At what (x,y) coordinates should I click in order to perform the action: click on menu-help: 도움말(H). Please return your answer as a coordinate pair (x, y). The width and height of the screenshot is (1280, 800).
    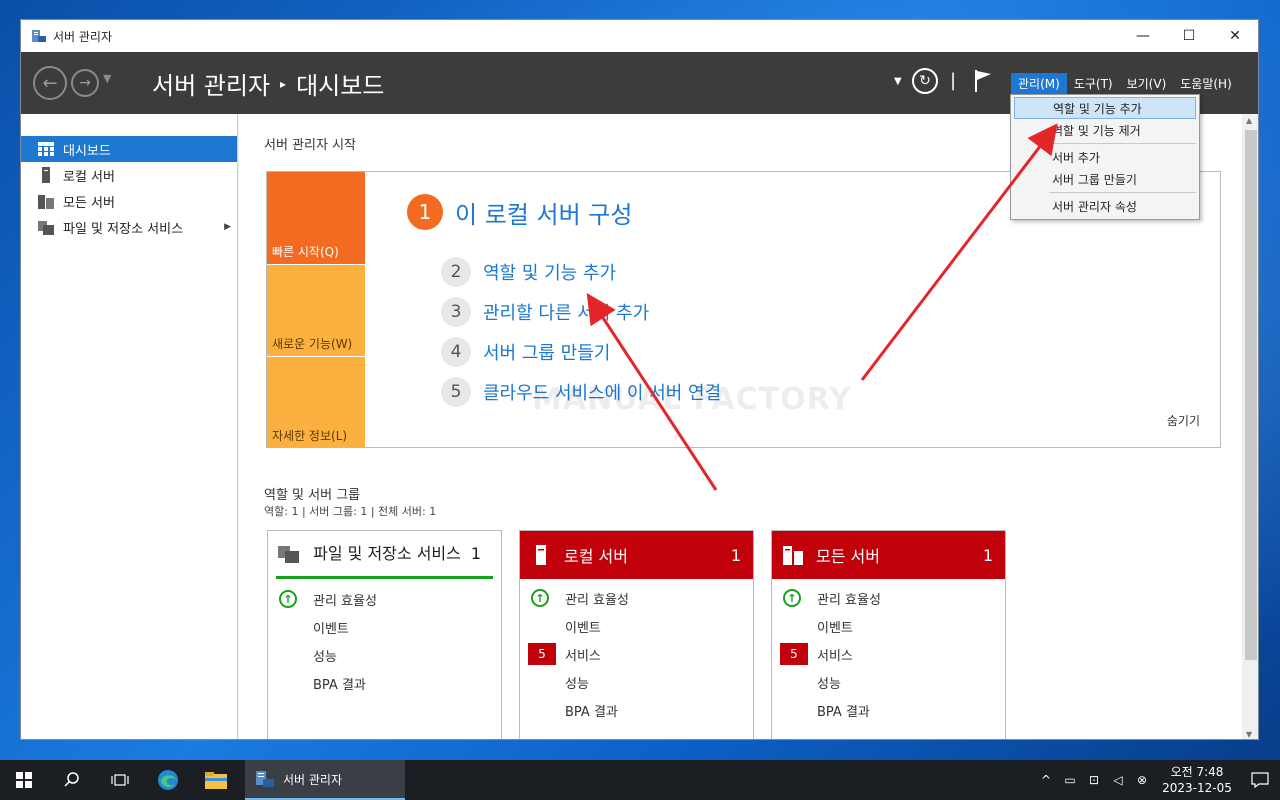
    Looking at the image, I should click on (1206, 83).